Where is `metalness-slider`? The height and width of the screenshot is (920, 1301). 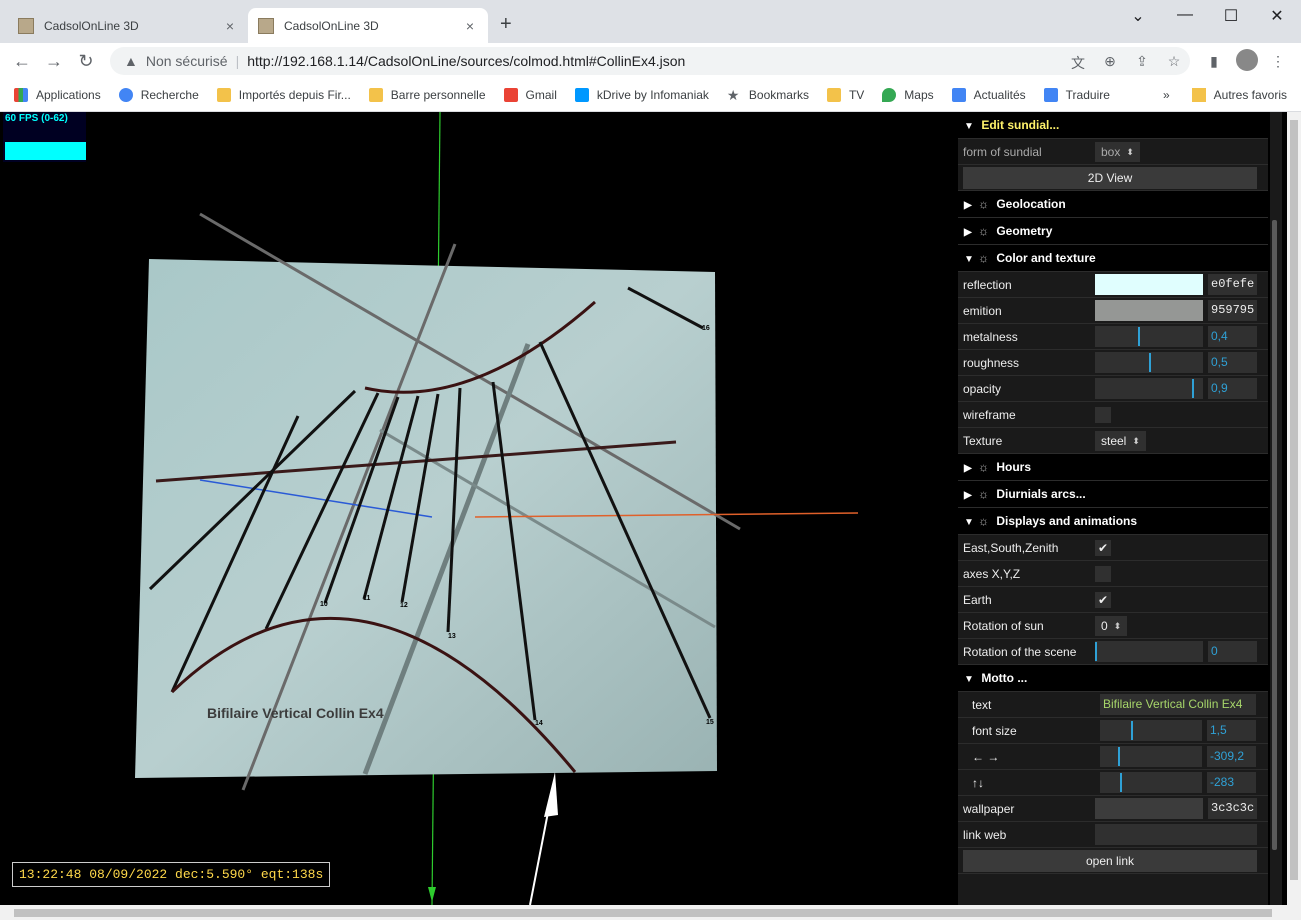
metalness-slider is located at coordinates (1149, 336).